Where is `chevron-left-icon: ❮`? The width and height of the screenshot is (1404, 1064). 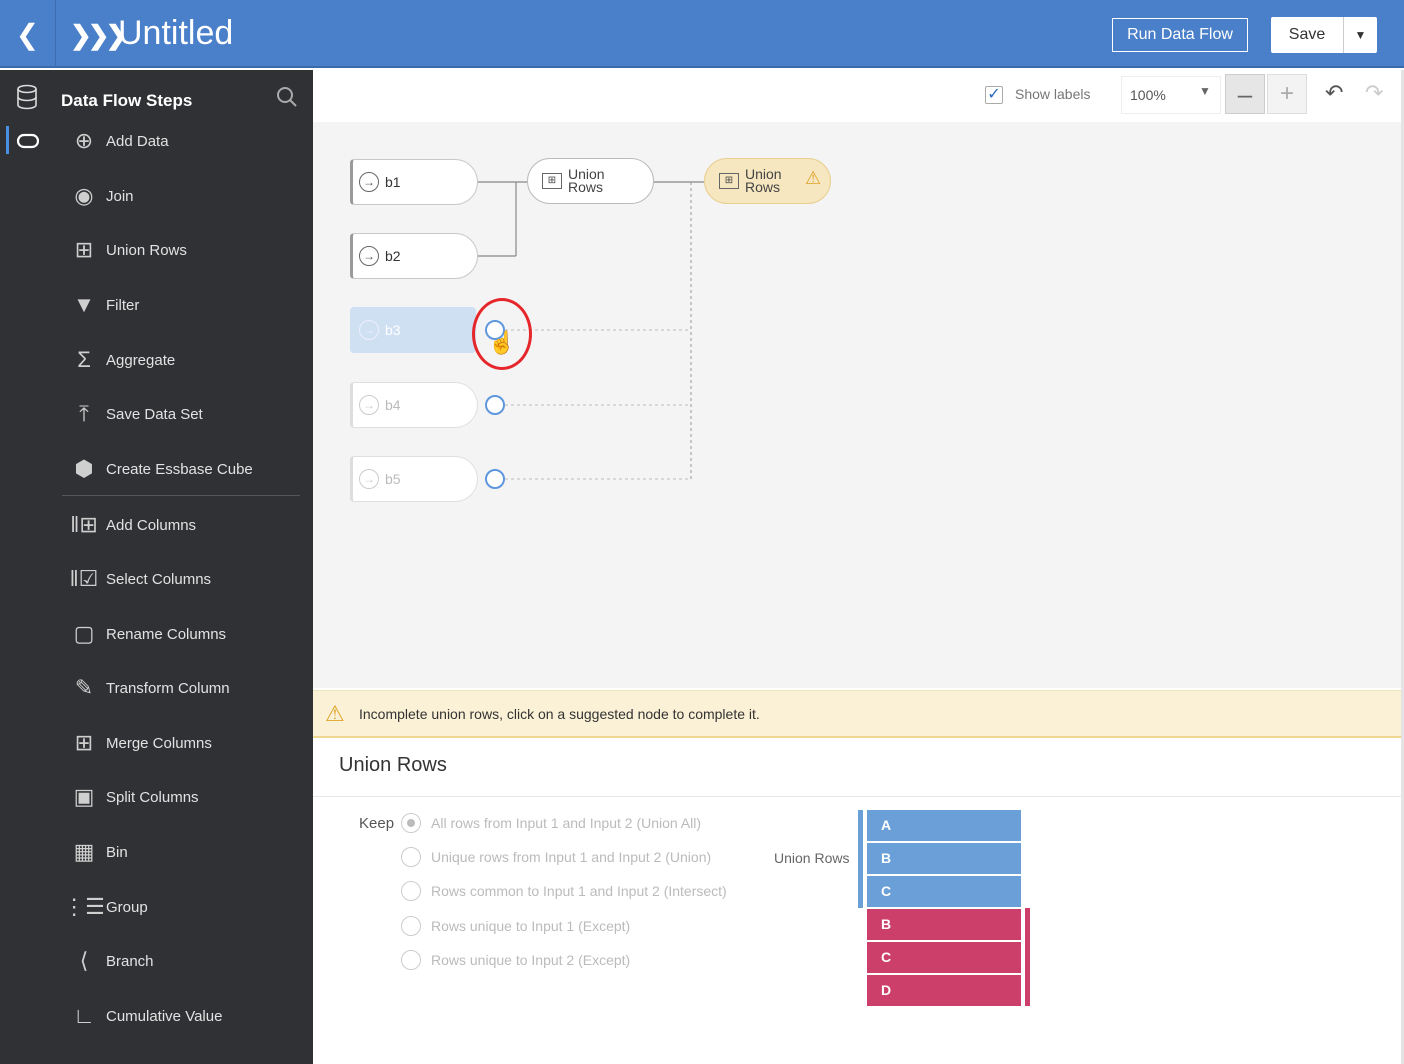 chevron-left-icon: ❮ is located at coordinates (27, 34).